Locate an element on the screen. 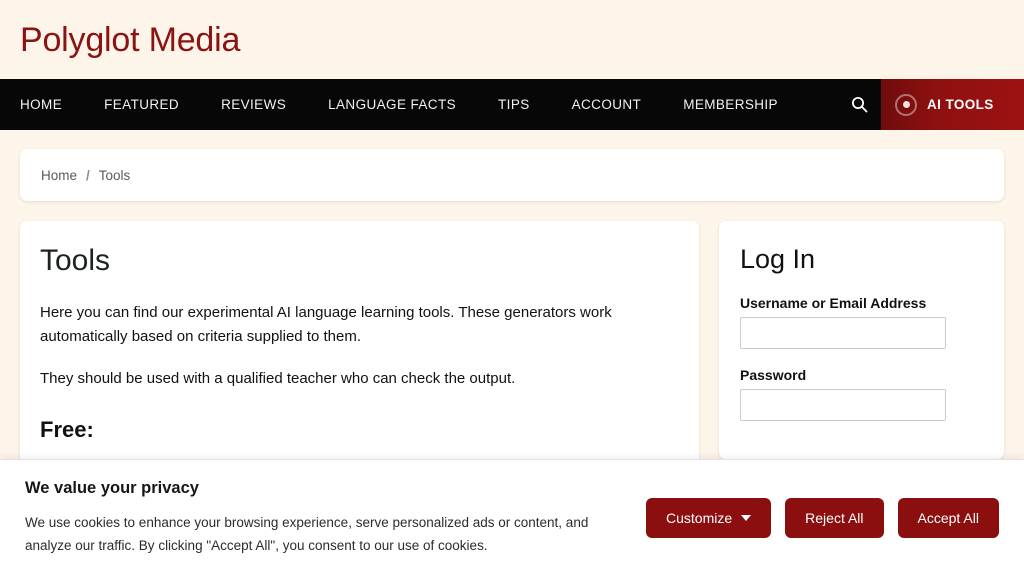 This screenshot has height=576, width=1024. cookie-banner-actions: Customize Reject All Accept All is located at coordinates (822, 518).